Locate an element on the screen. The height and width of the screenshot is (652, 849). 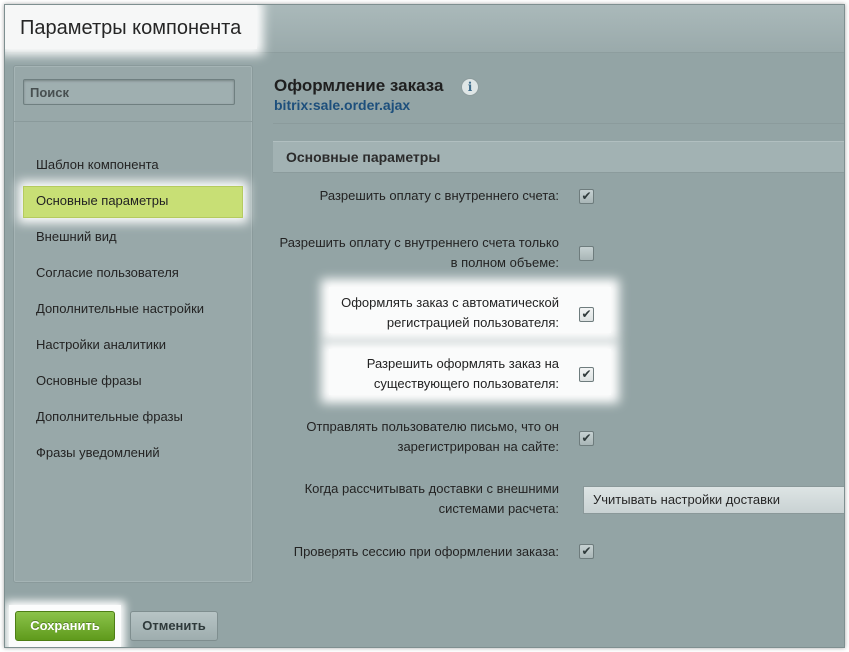
dialog-titlebar: Параметры компонента is located at coordinates (424, 29).